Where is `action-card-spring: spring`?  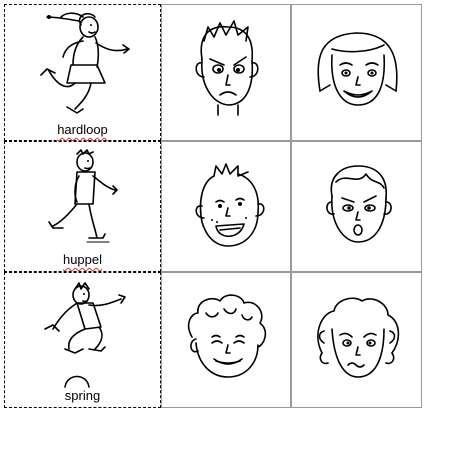 action-card-spring: spring is located at coordinates (82, 340).